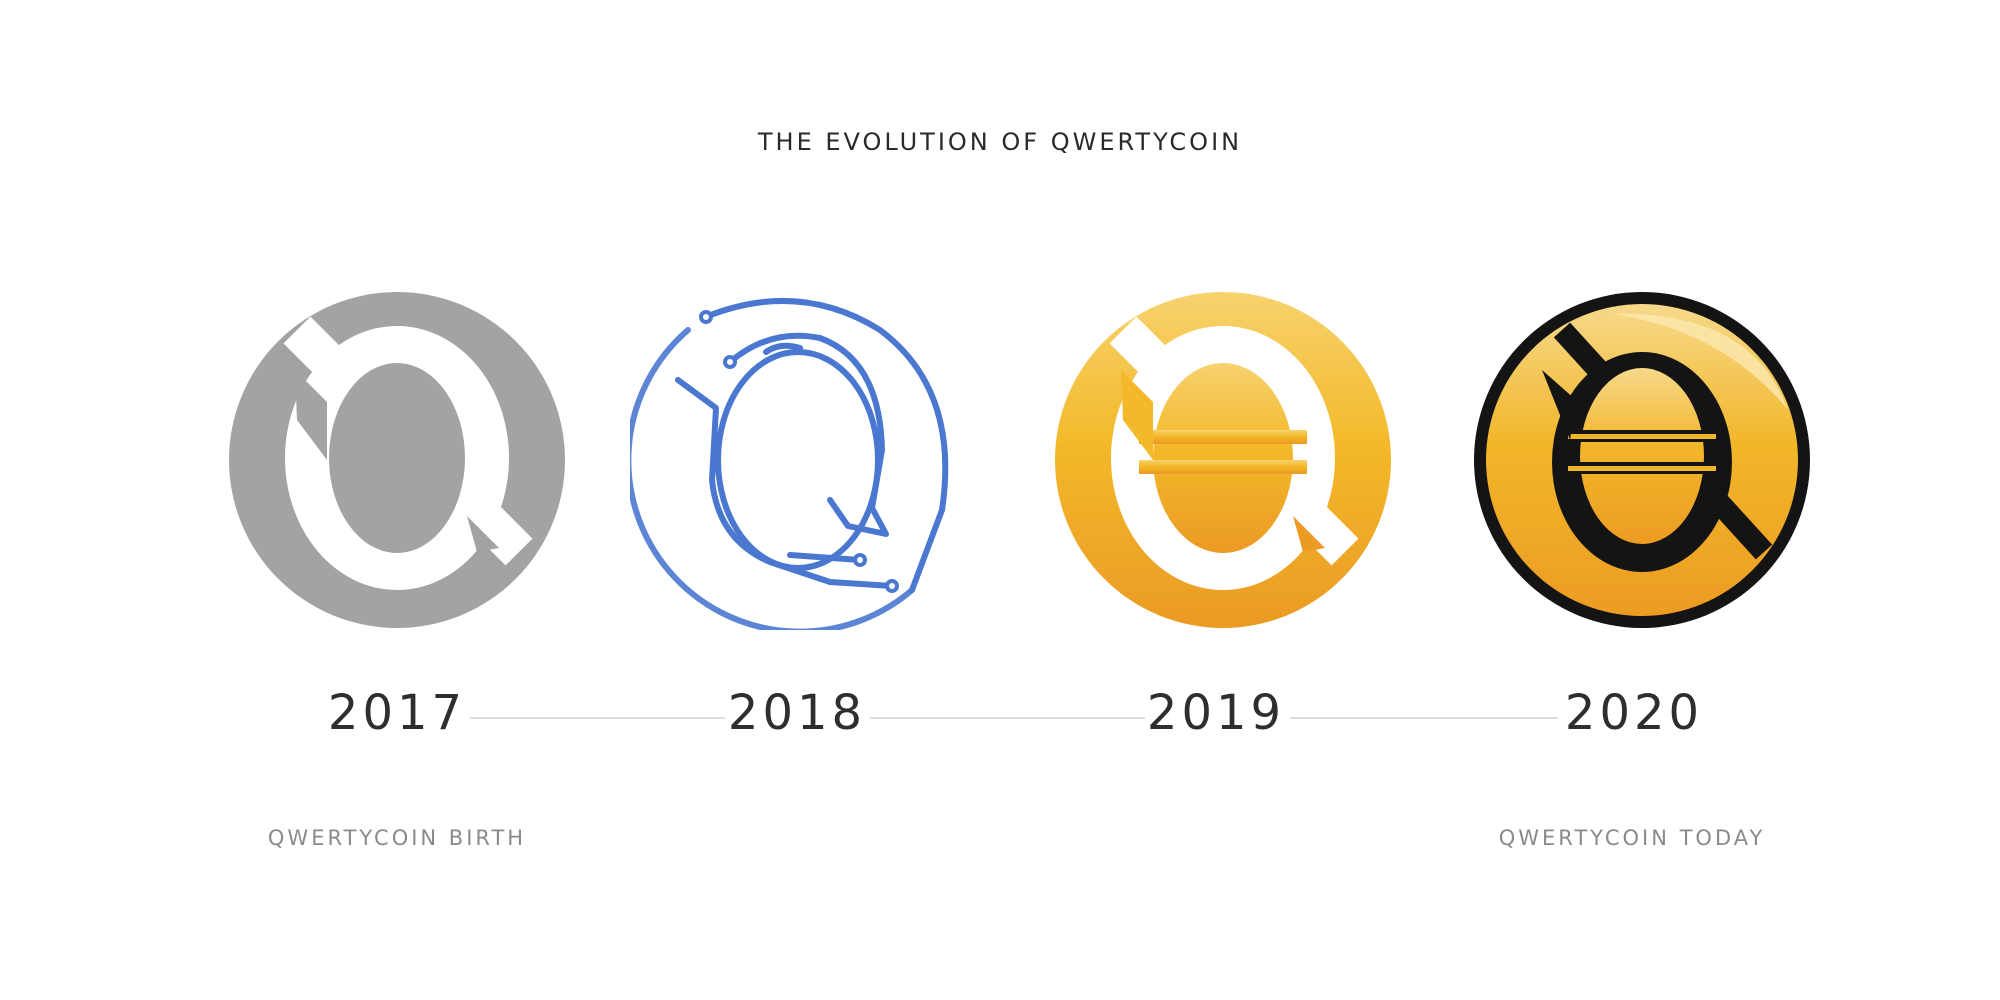 The height and width of the screenshot is (1000, 2000). Describe the element at coordinates (800, 460) in the screenshot. I see `qwertycoin-logo-2018` at that location.